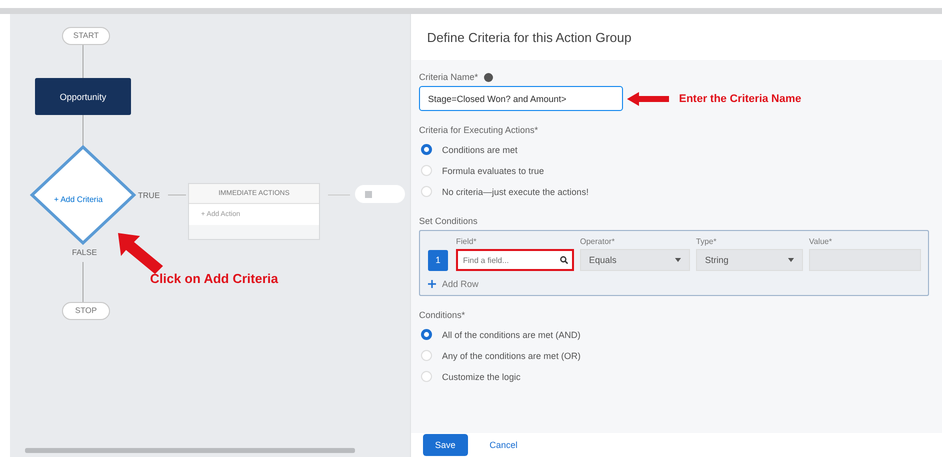 The width and height of the screenshot is (942, 457). I want to click on decision-diamond, so click(83, 195).